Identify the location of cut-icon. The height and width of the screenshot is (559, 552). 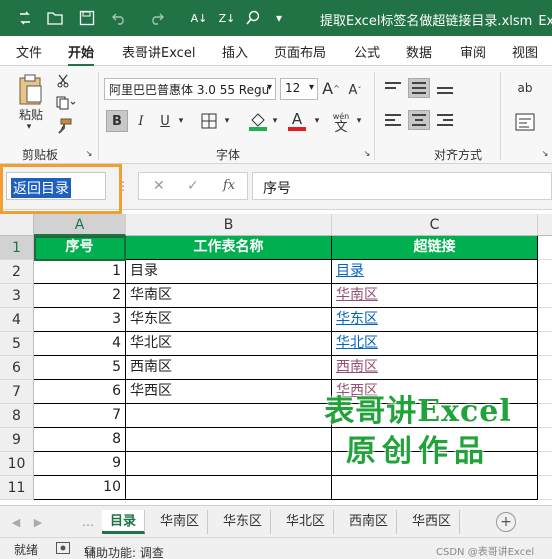
(63, 81).